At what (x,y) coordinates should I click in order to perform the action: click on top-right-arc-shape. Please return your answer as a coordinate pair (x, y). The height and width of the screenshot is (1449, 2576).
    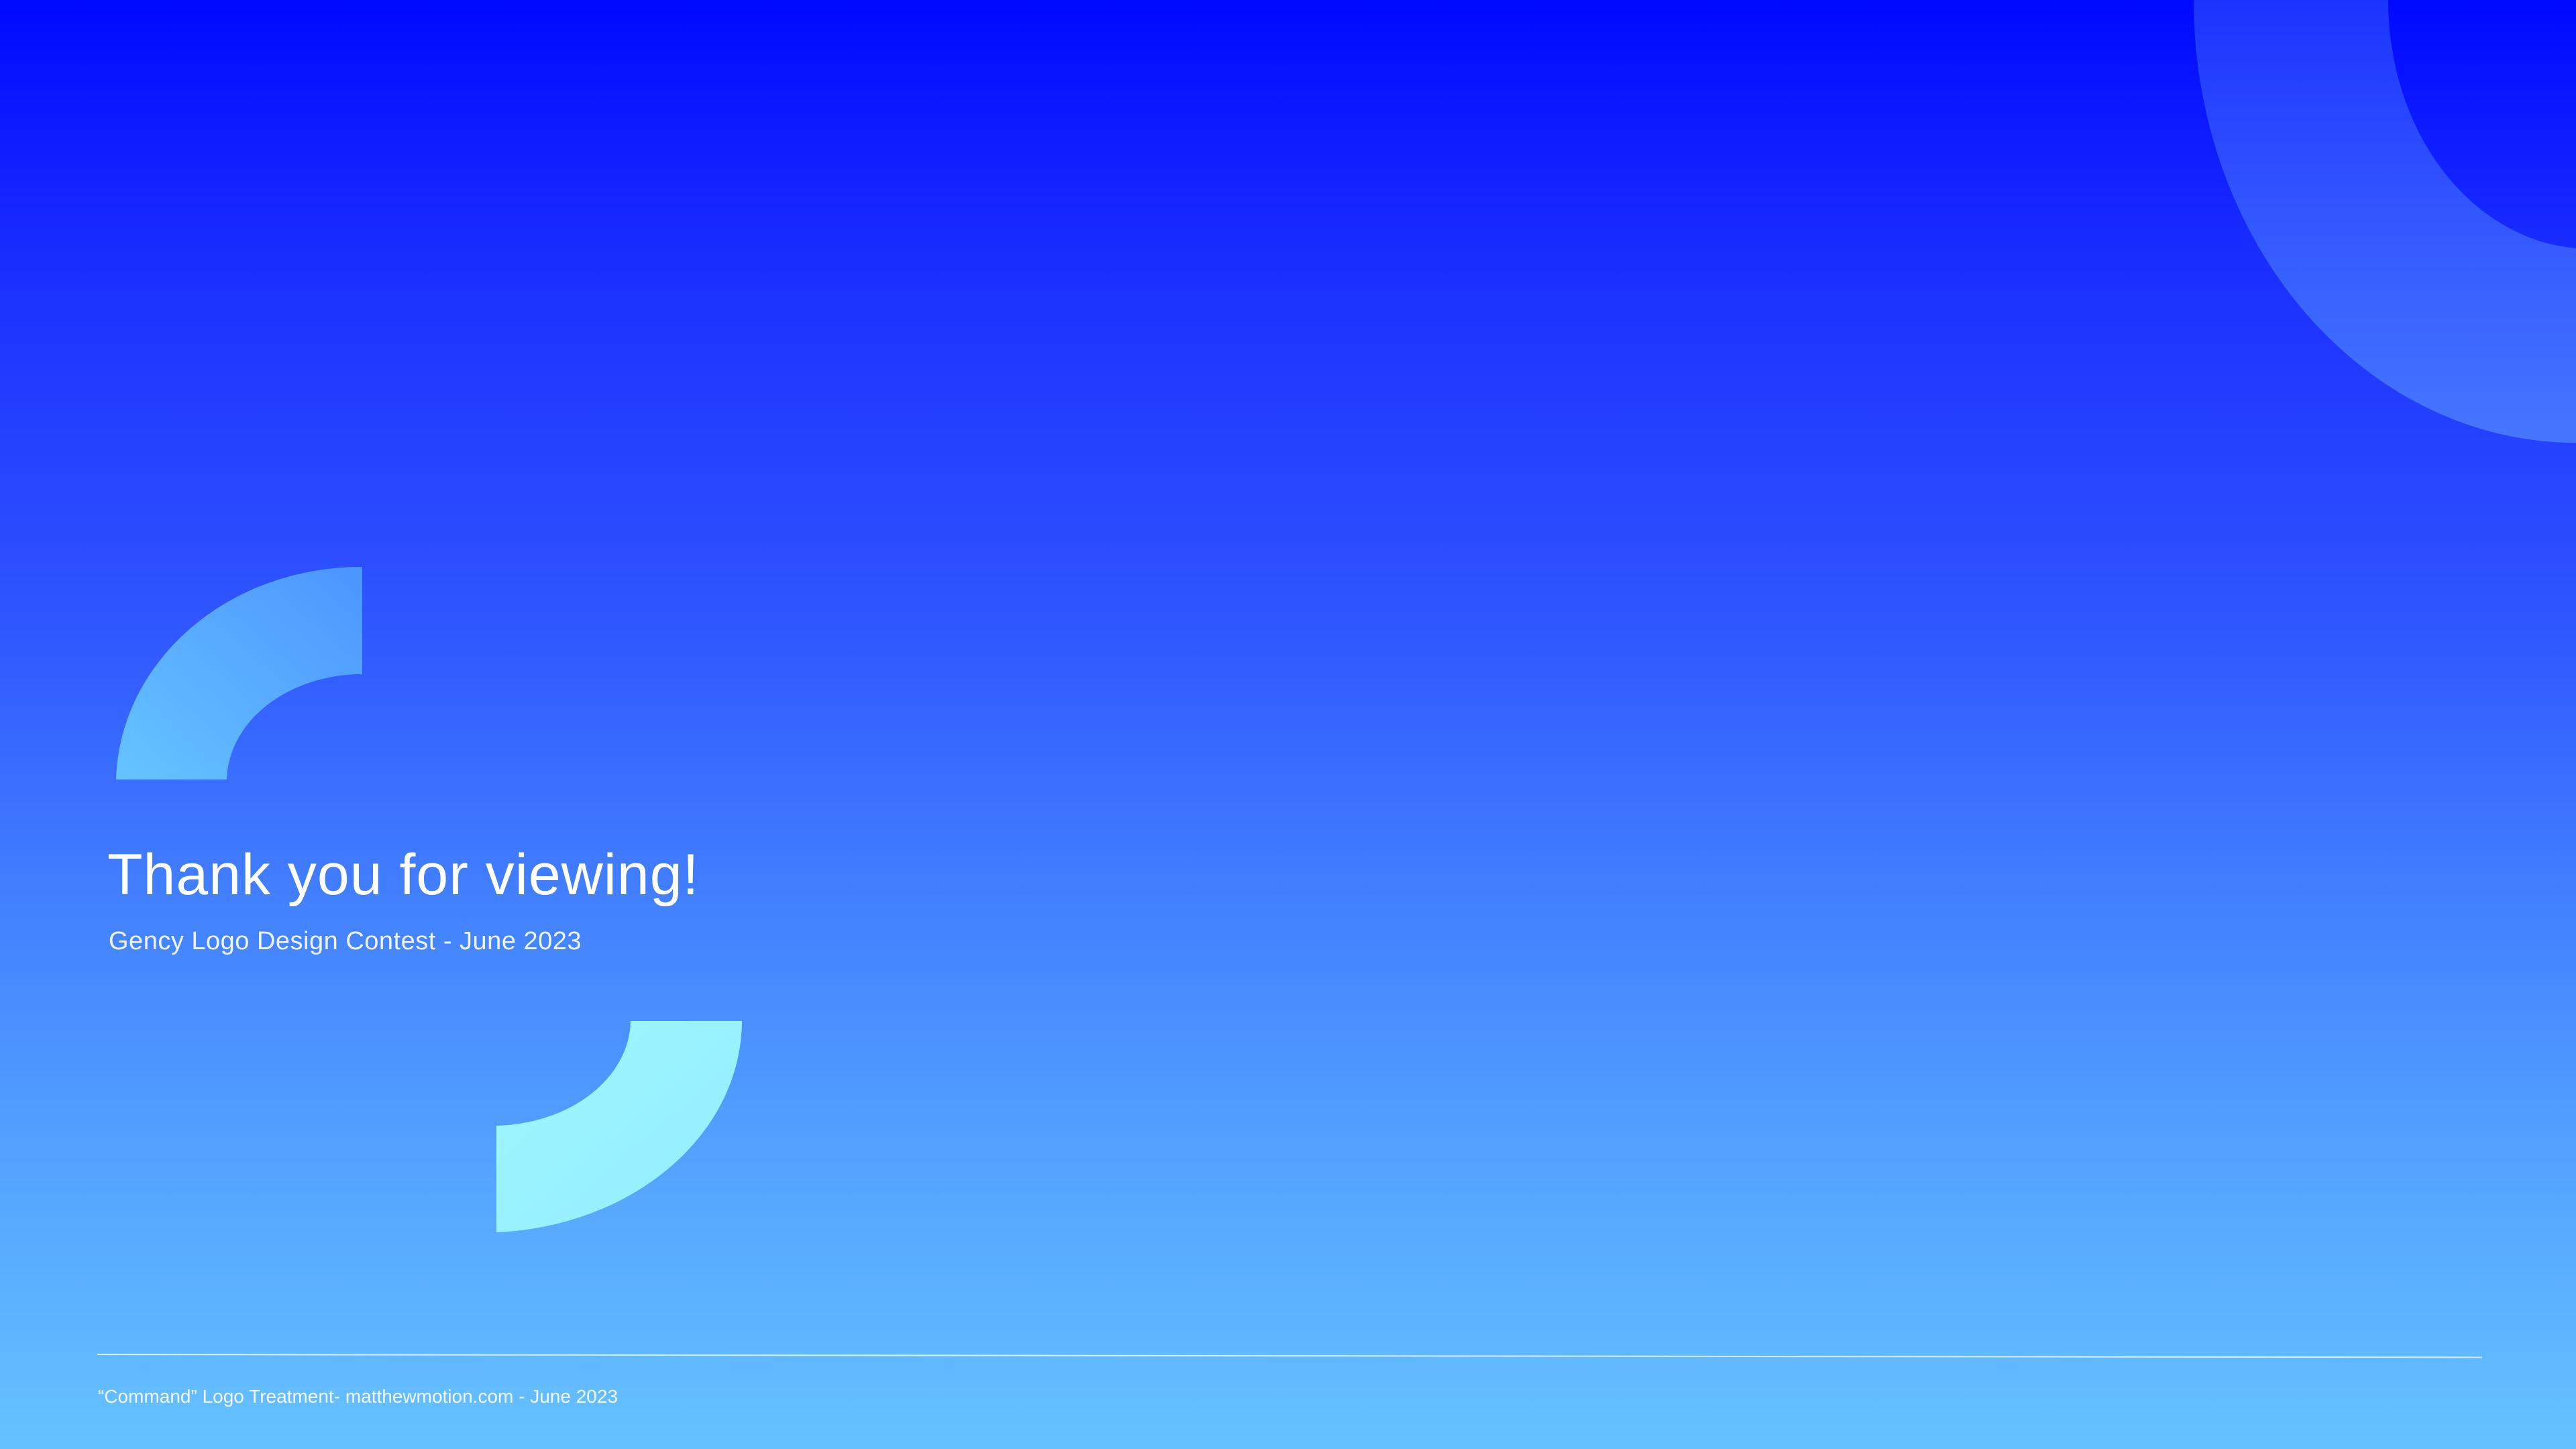
    Looking at the image, I should click on (2385, 221).